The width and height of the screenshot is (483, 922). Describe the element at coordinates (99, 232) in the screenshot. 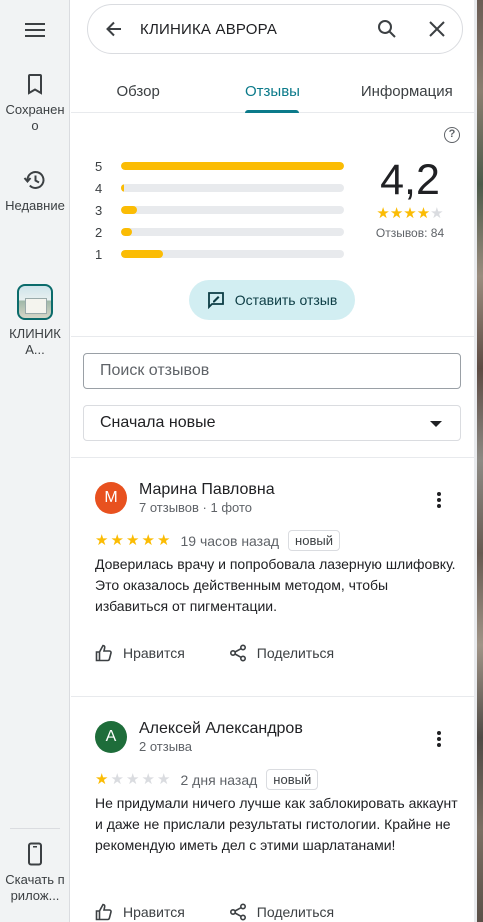

I see `histogram-label: 2` at that location.